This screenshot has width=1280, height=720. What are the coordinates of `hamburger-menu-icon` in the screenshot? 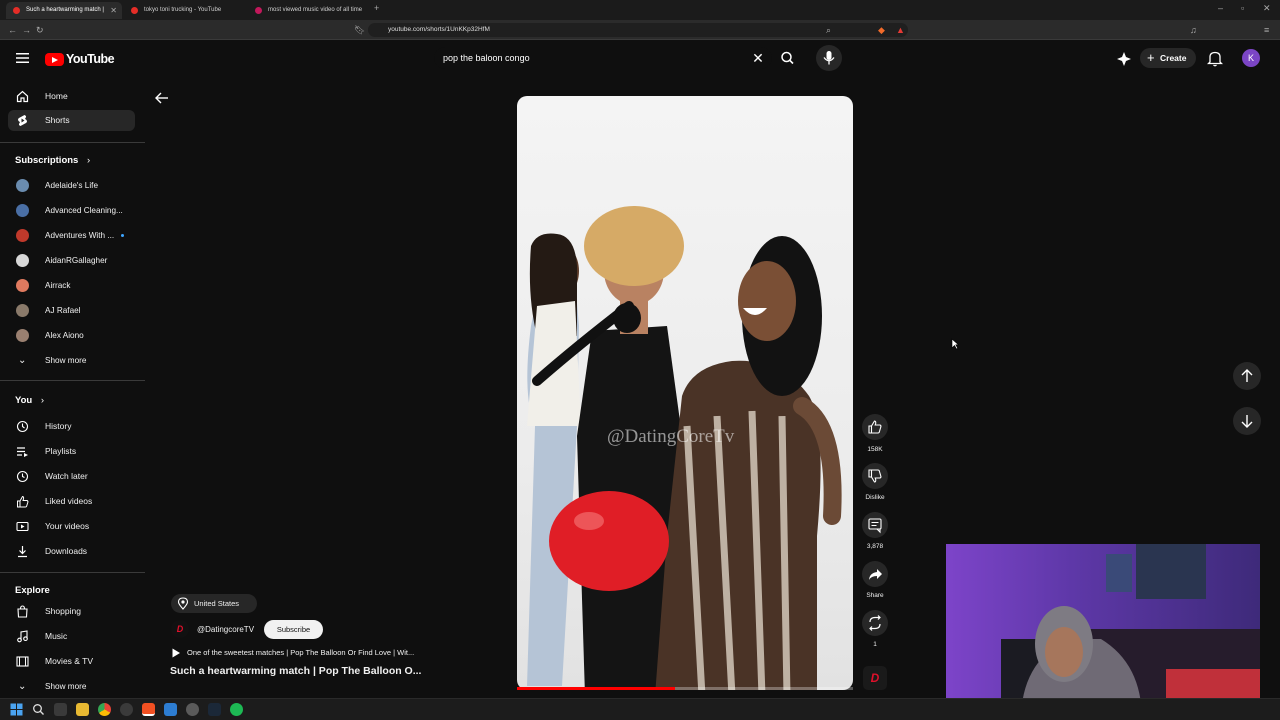 It's located at (22, 58).